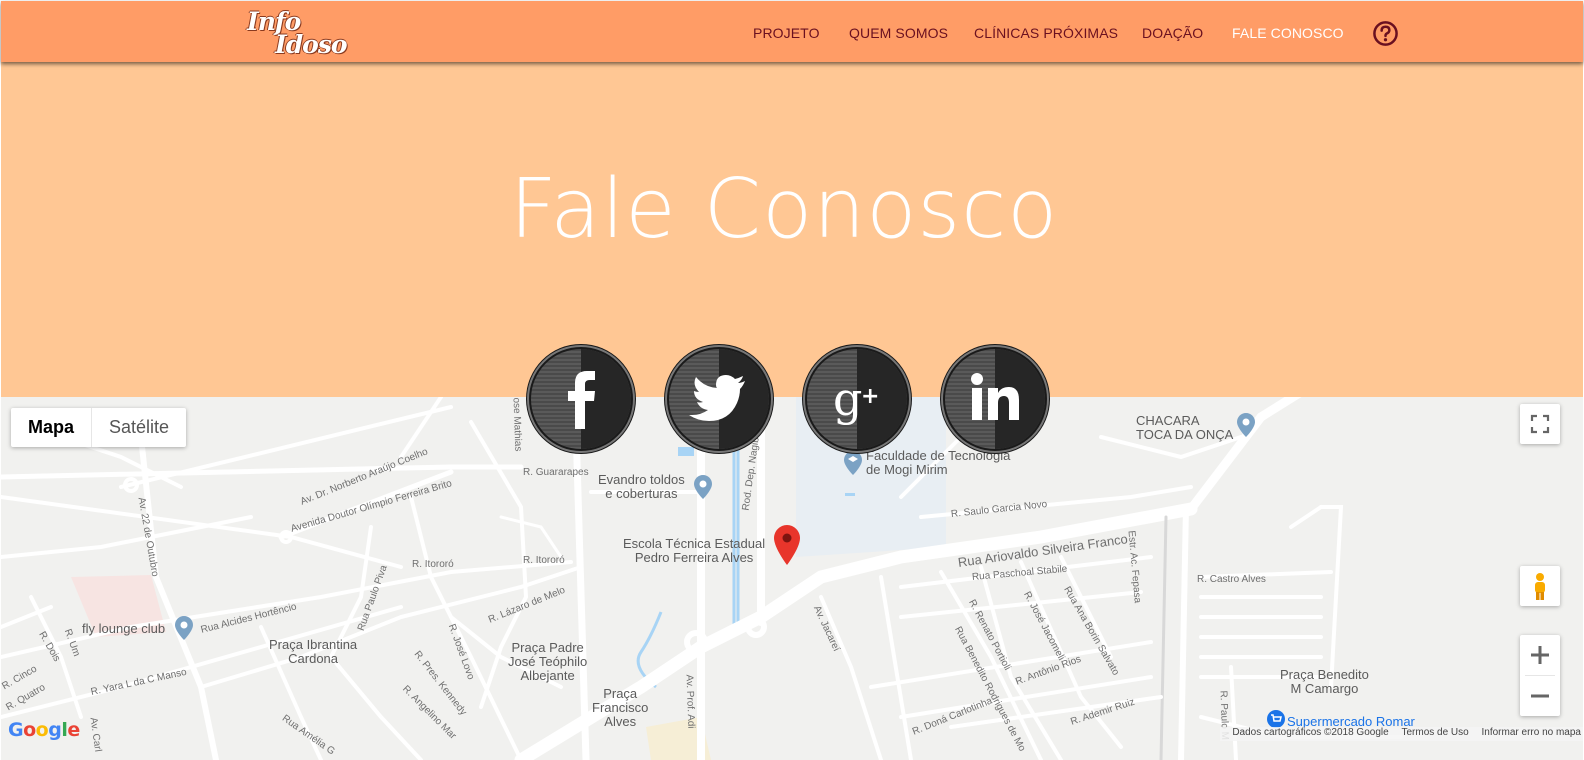 The image size is (1584, 760). I want to click on place-praca-ibrantina: Praça Ibrantina Cardona, so click(313, 652).